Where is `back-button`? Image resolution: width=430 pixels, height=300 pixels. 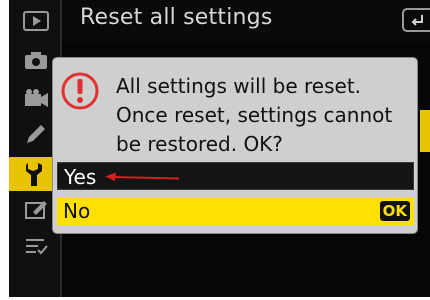
back-button is located at coordinates (416, 20).